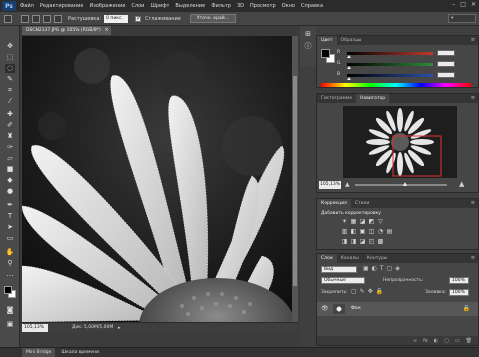 This screenshot has height=357, width=479. Describe the element at coordinates (350, 258) in the screenshot. I see `tab-channels: Каналы` at that location.